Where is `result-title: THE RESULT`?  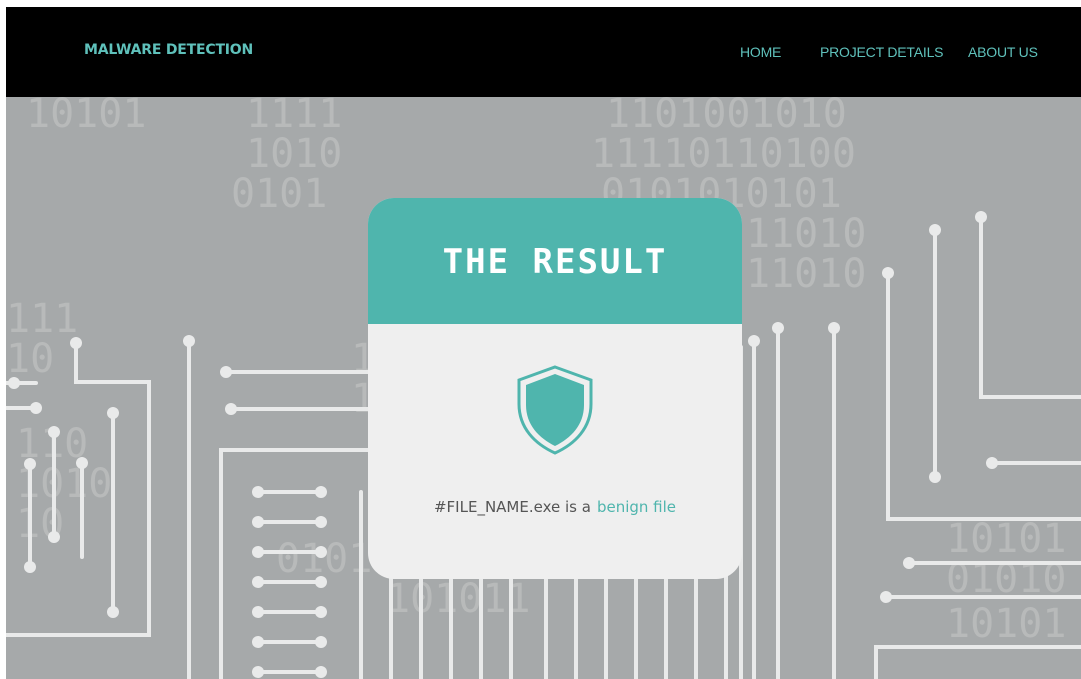
result-title: THE RESULT is located at coordinates (555, 262).